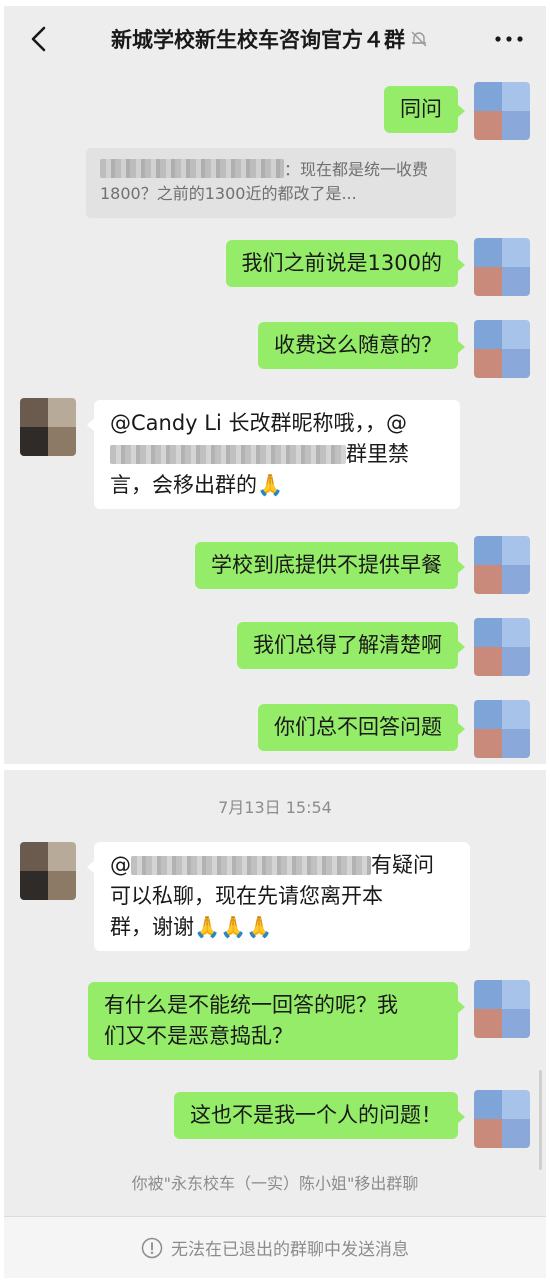 This screenshot has height=1283, width=550. What do you see at coordinates (421, 109) in the screenshot?
I see `message-text: 同问` at bounding box center [421, 109].